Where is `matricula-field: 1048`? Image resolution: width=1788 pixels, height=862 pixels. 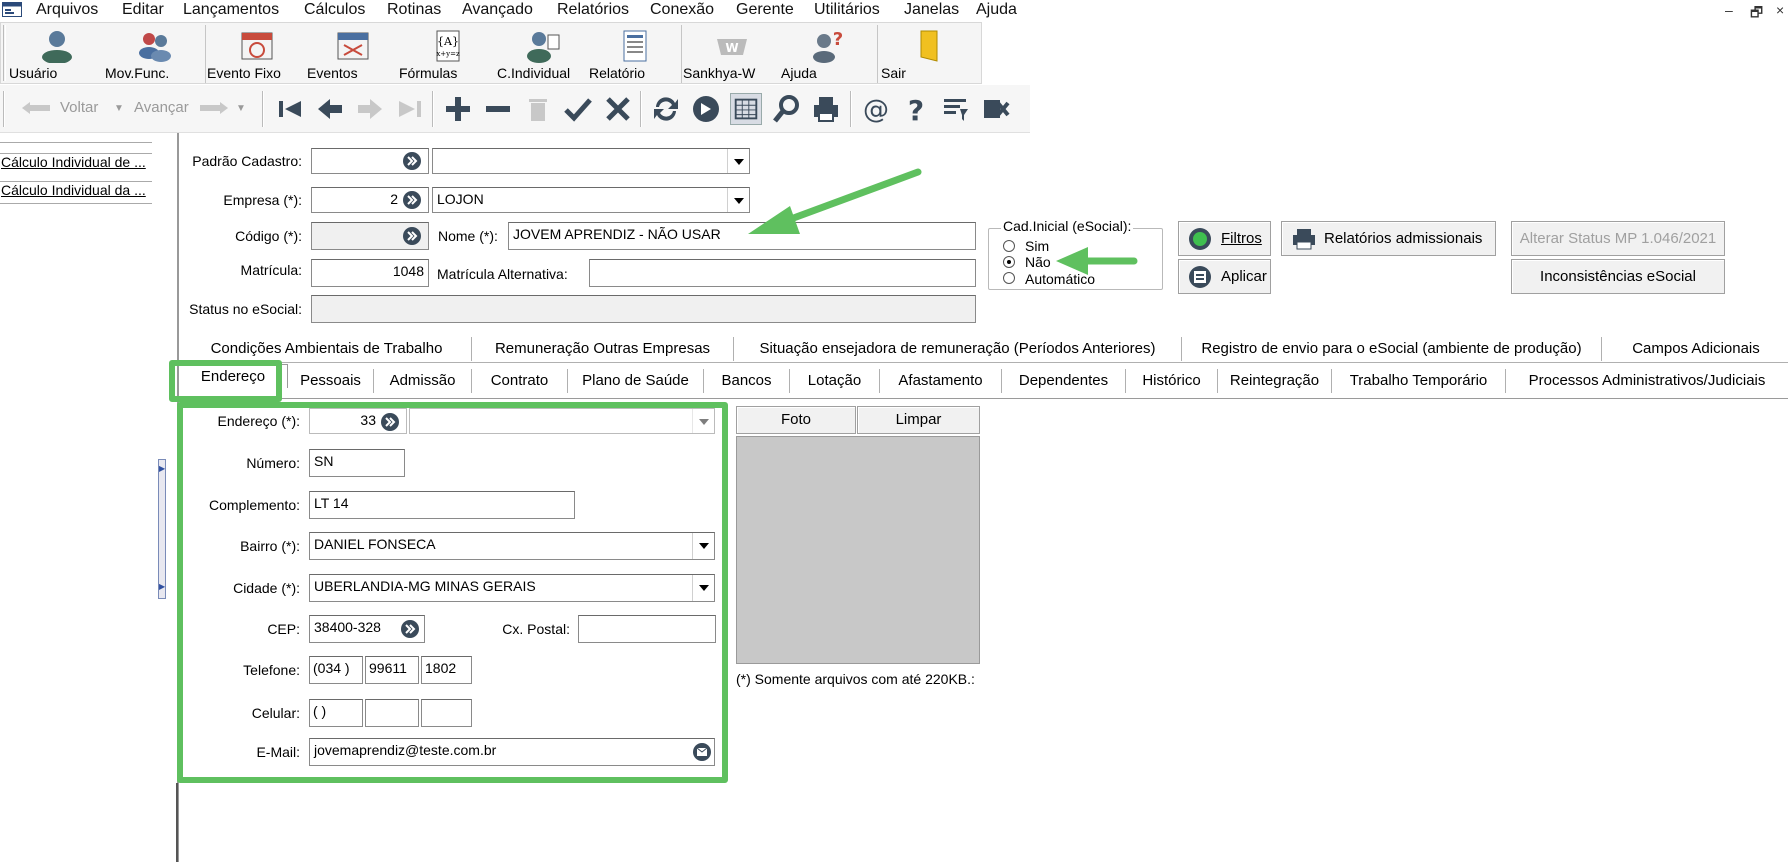 matricula-field: 1048 is located at coordinates (370, 273).